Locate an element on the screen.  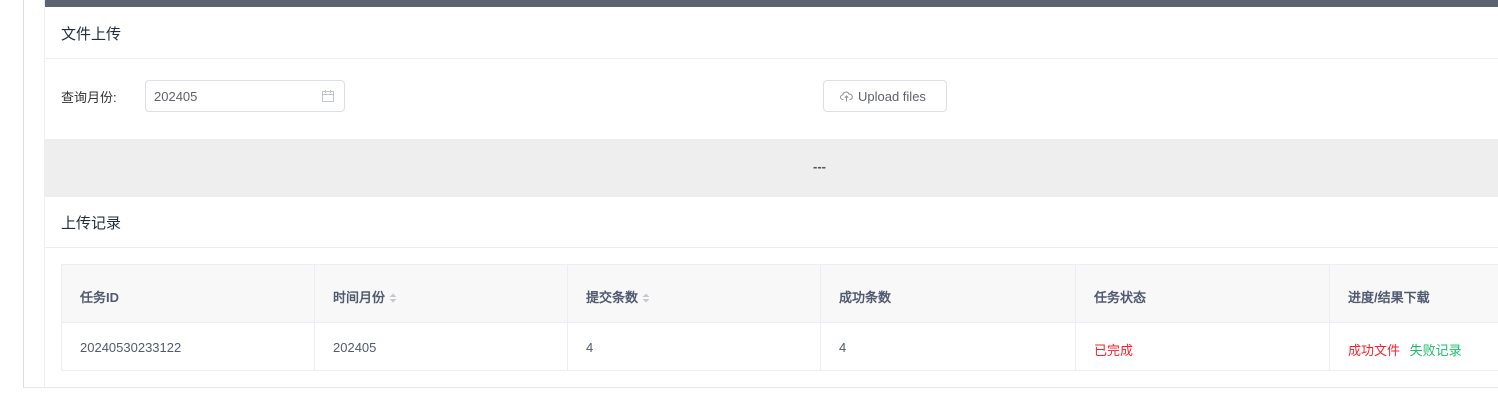
succeeded-count: 4 is located at coordinates (843, 347).